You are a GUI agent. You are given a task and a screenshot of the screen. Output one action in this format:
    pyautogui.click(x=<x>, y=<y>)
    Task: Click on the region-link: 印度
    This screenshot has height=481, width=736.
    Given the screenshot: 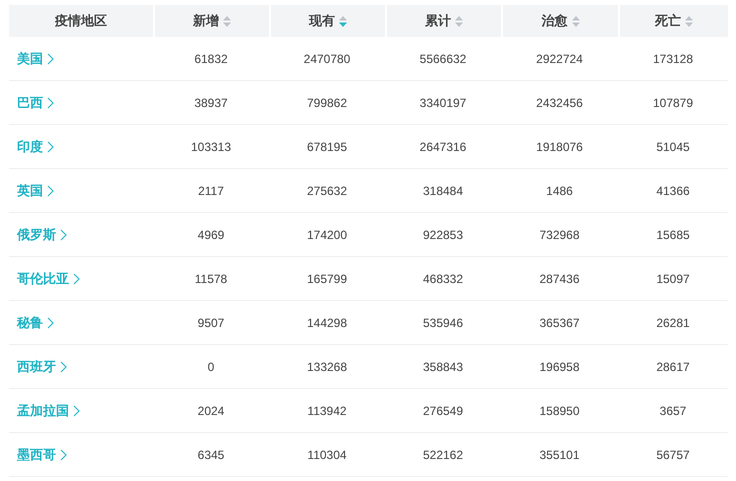 What is the action you would take?
    pyautogui.click(x=35, y=147)
    